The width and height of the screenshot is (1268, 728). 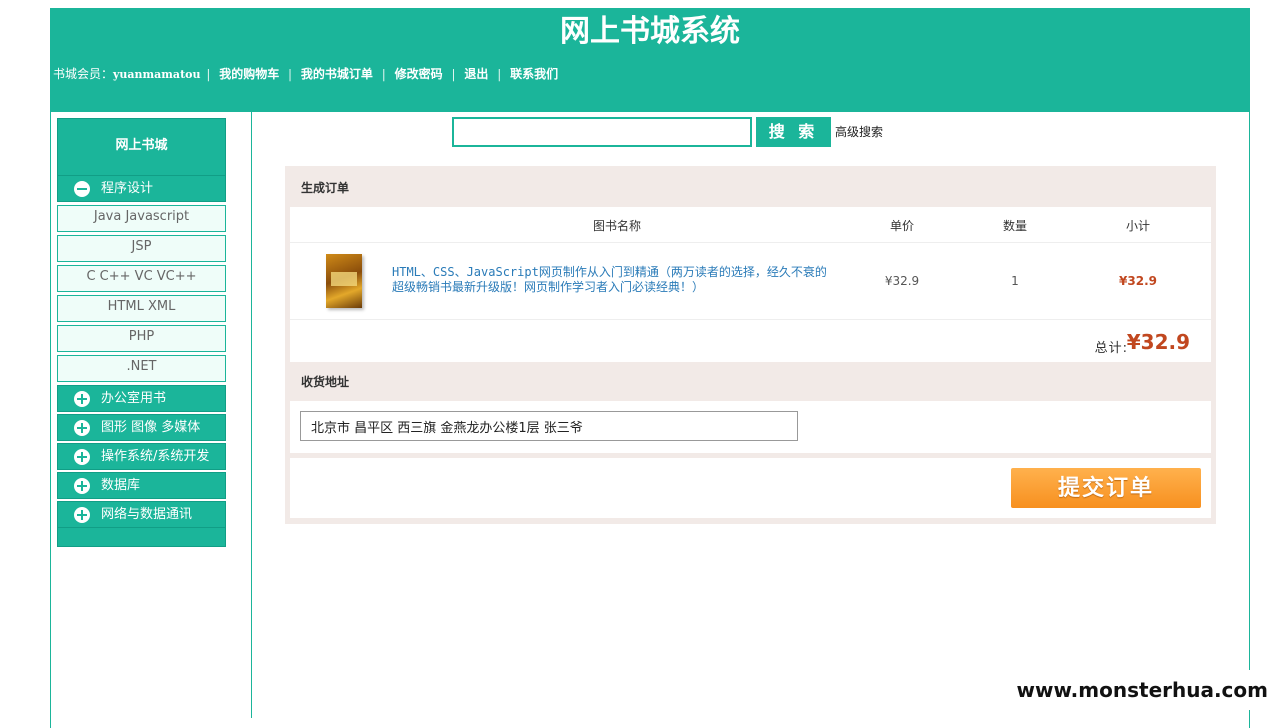 What do you see at coordinates (602, 132) in the screenshot?
I see `search-input` at bounding box center [602, 132].